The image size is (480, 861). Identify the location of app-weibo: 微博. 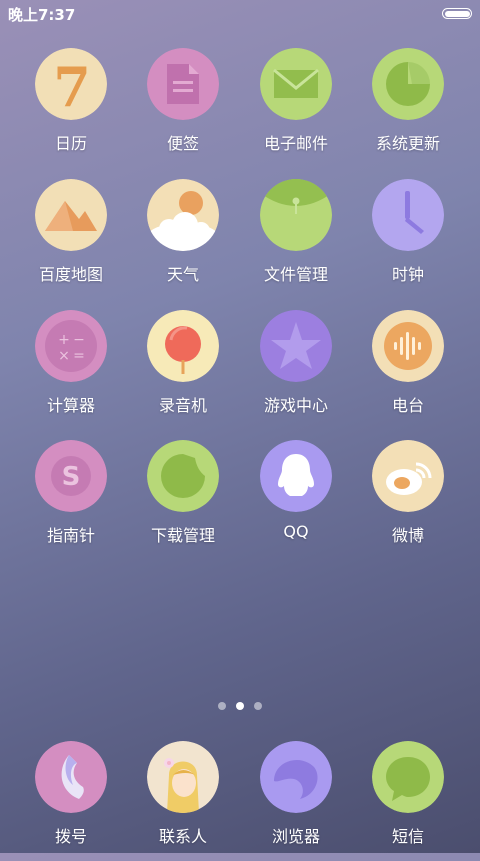
(408, 500).